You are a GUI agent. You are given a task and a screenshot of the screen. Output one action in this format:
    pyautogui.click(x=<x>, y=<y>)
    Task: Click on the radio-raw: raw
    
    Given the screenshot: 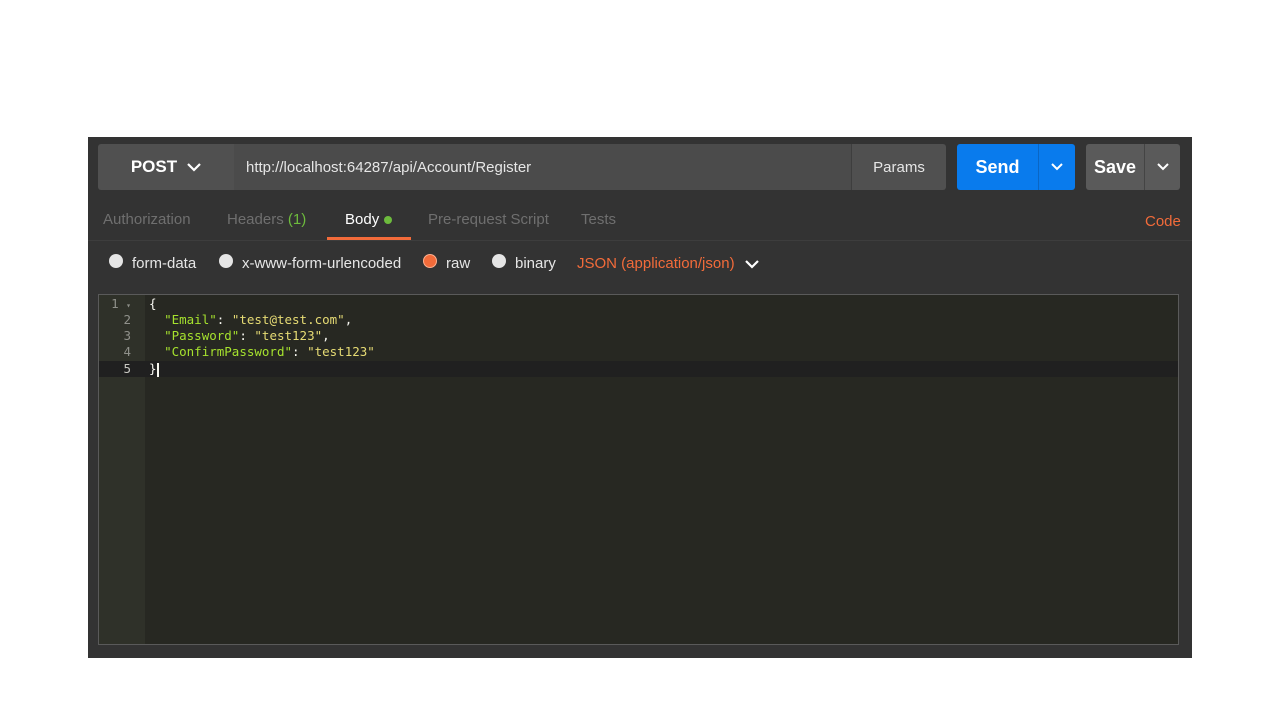 What is the action you would take?
    pyautogui.click(x=446, y=263)
    